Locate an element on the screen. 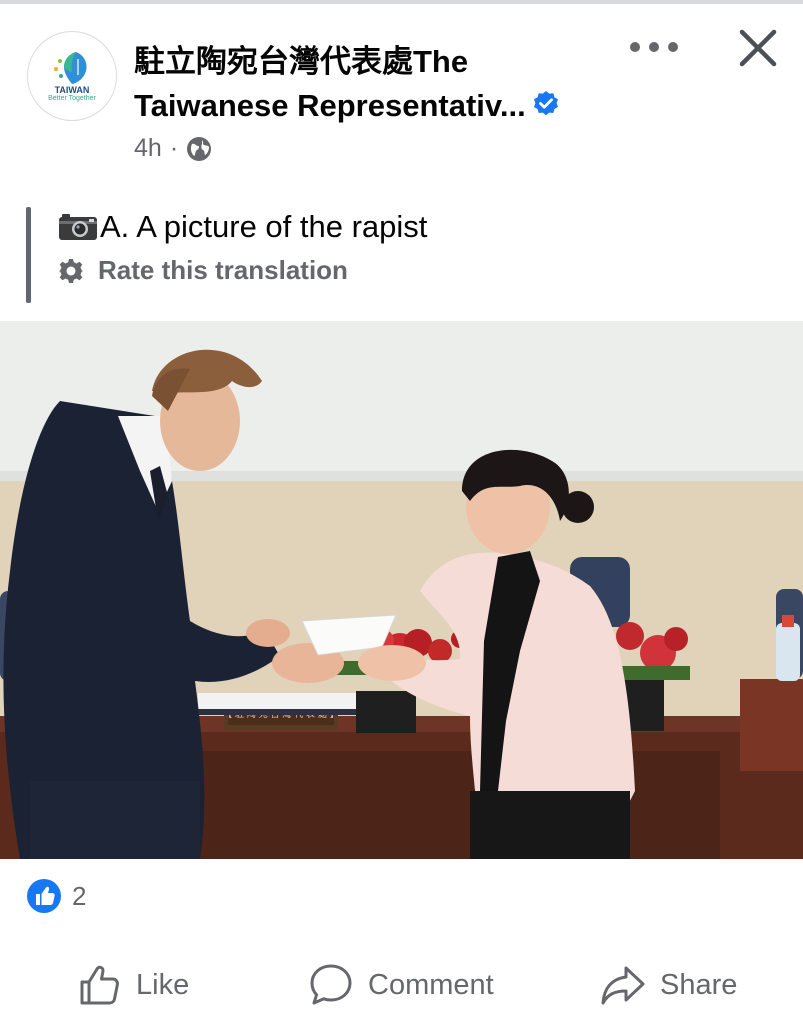  comment-button: Comment is located at coordinates (401, 985).